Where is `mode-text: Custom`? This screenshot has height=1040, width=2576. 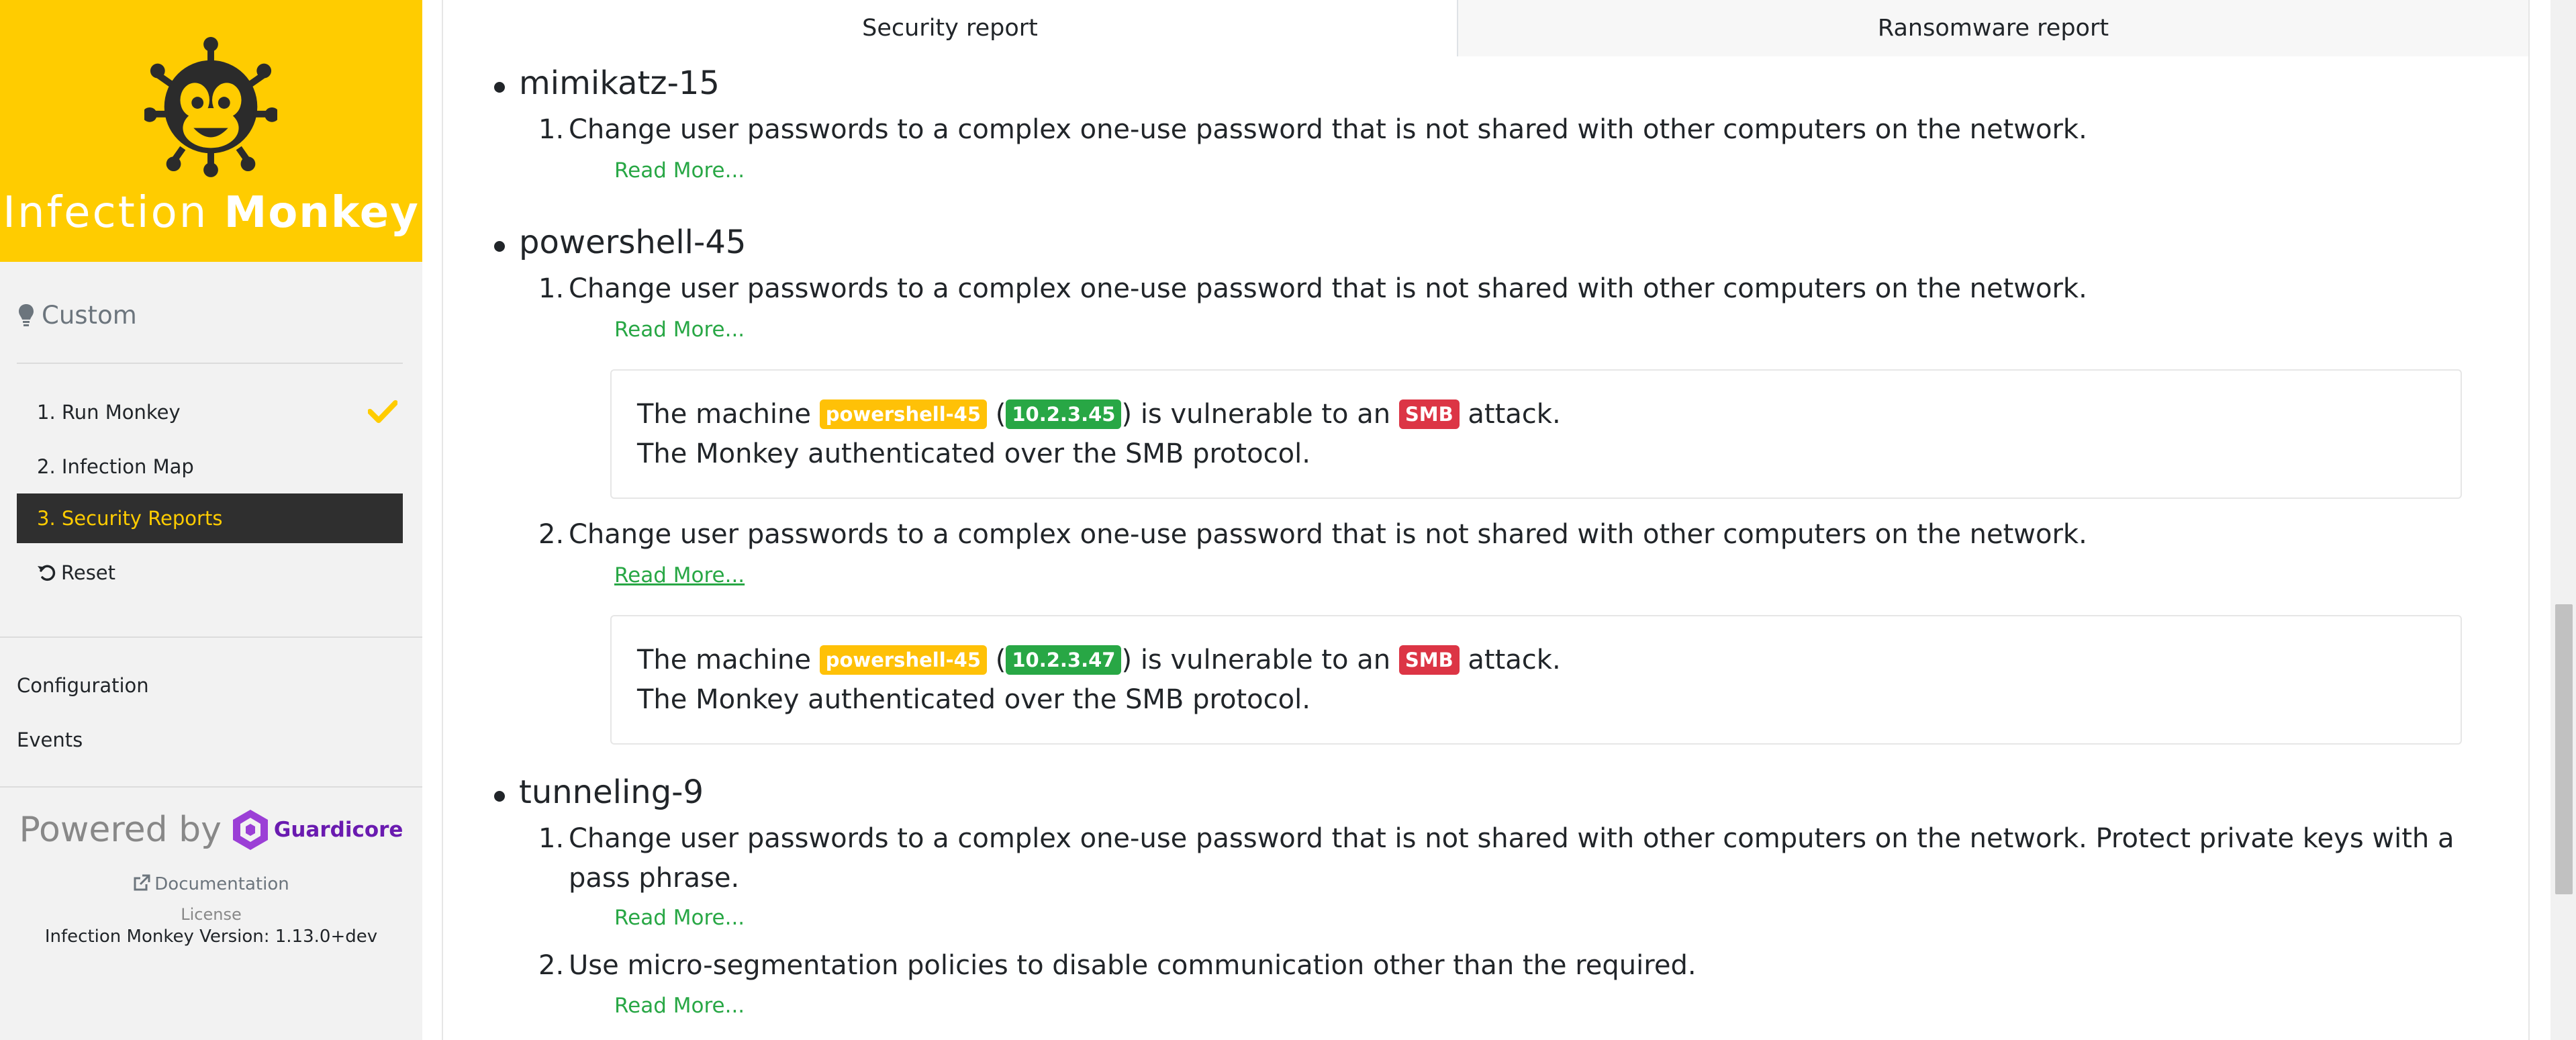
mode-text: Custom is located at coordinates (89, 315).